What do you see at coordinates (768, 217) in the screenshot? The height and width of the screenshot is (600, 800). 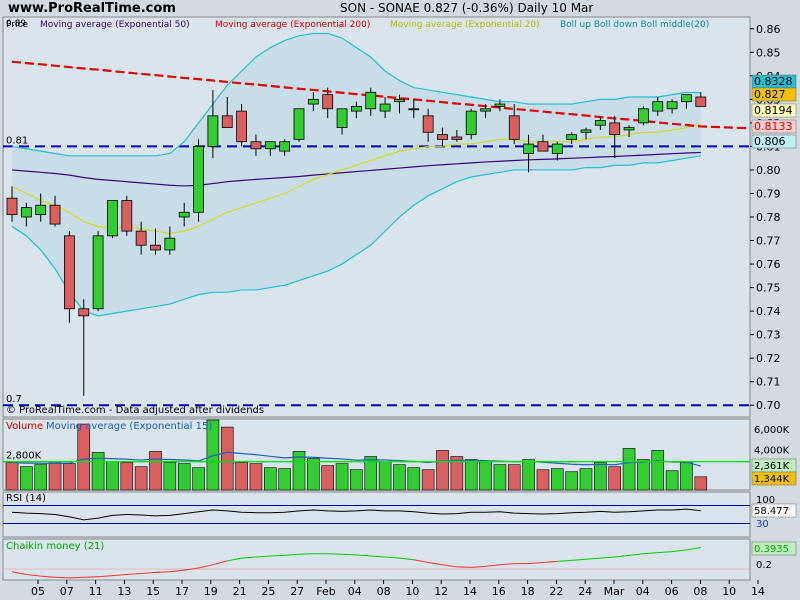 I see `price-tick-label: 0.78` at bounding box center [768, 217].